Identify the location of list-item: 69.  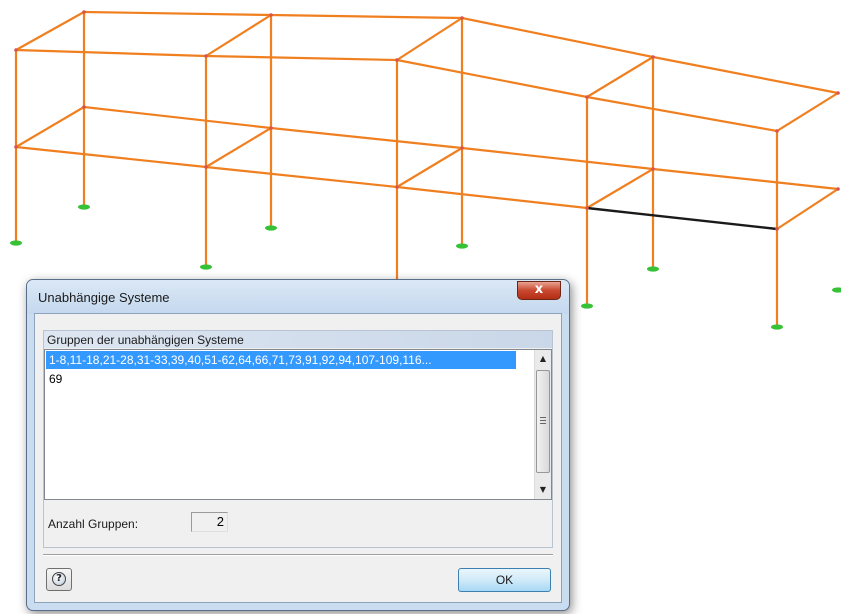
(54, 379).